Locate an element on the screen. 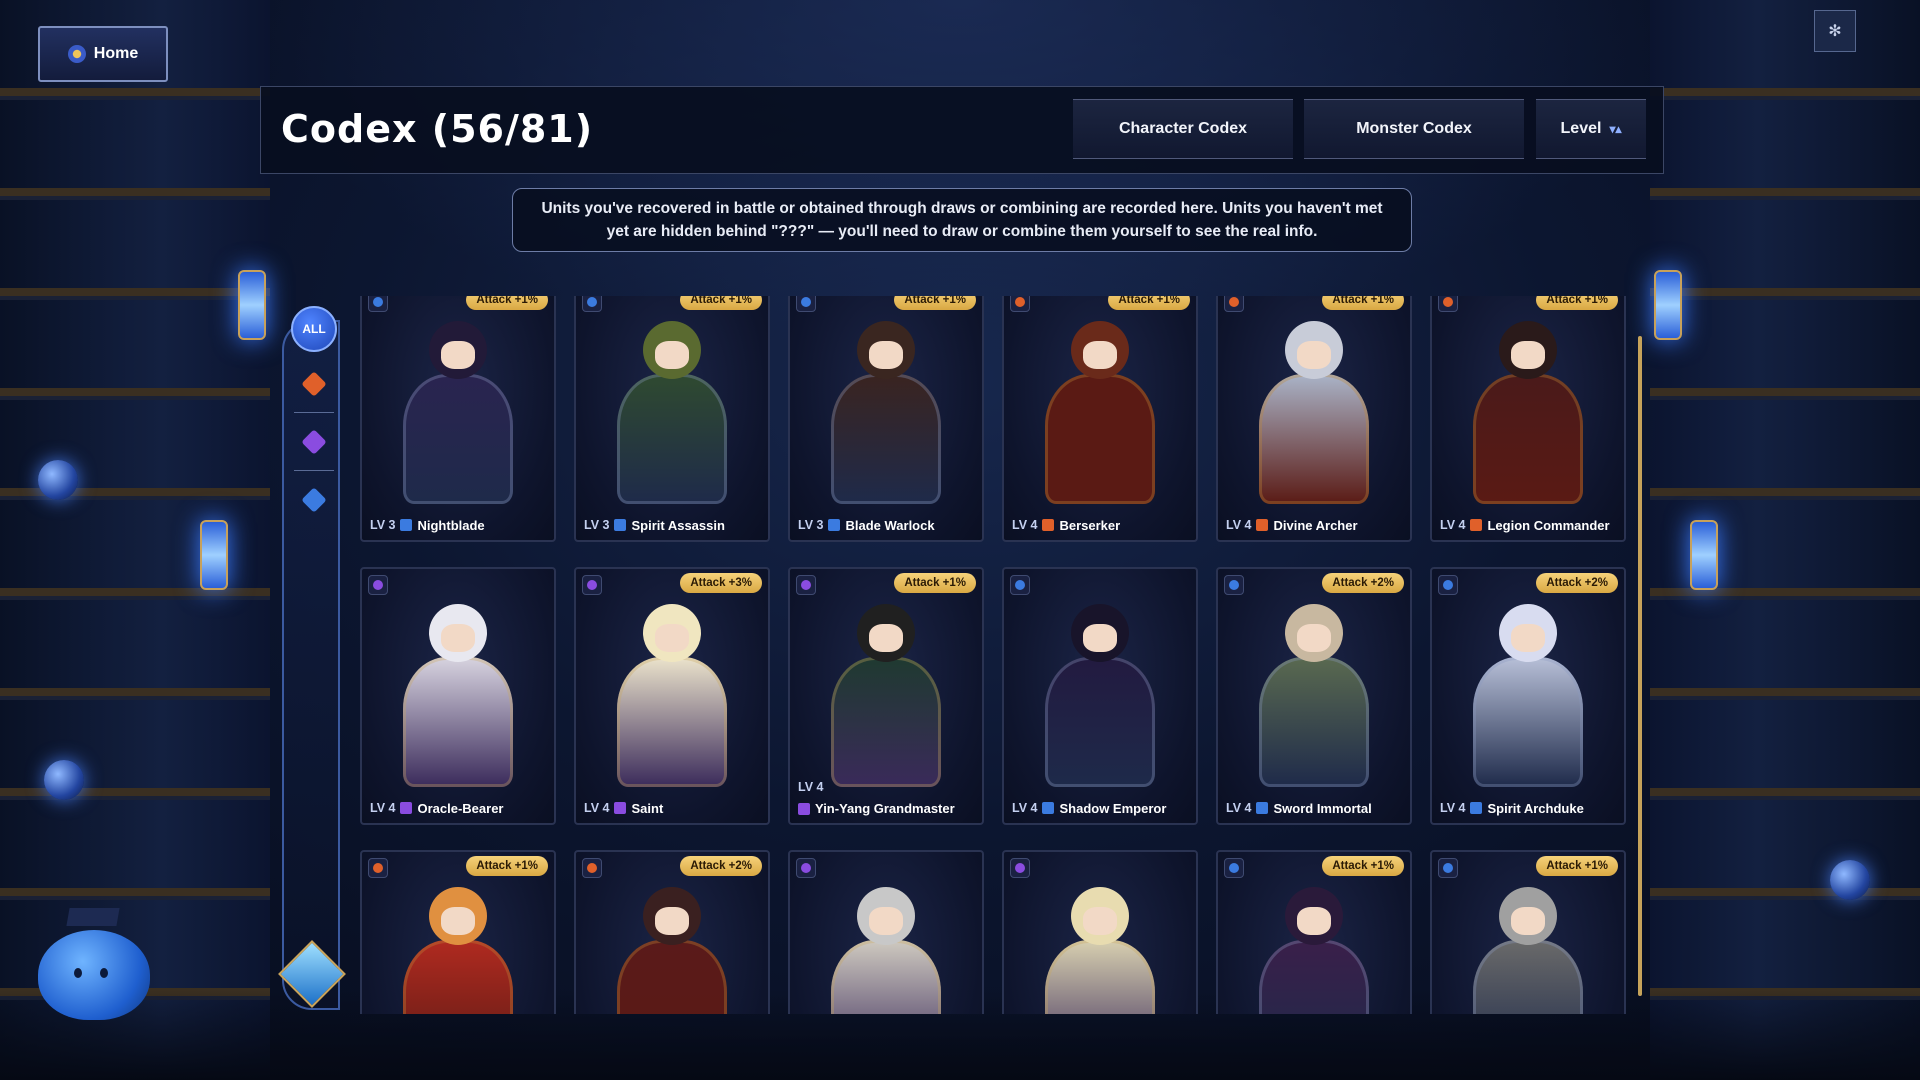 The width and height of the screenshot is (1920, 1080). unit-nameline: LV 4 Berserker is located at coordinates (1102, 525).